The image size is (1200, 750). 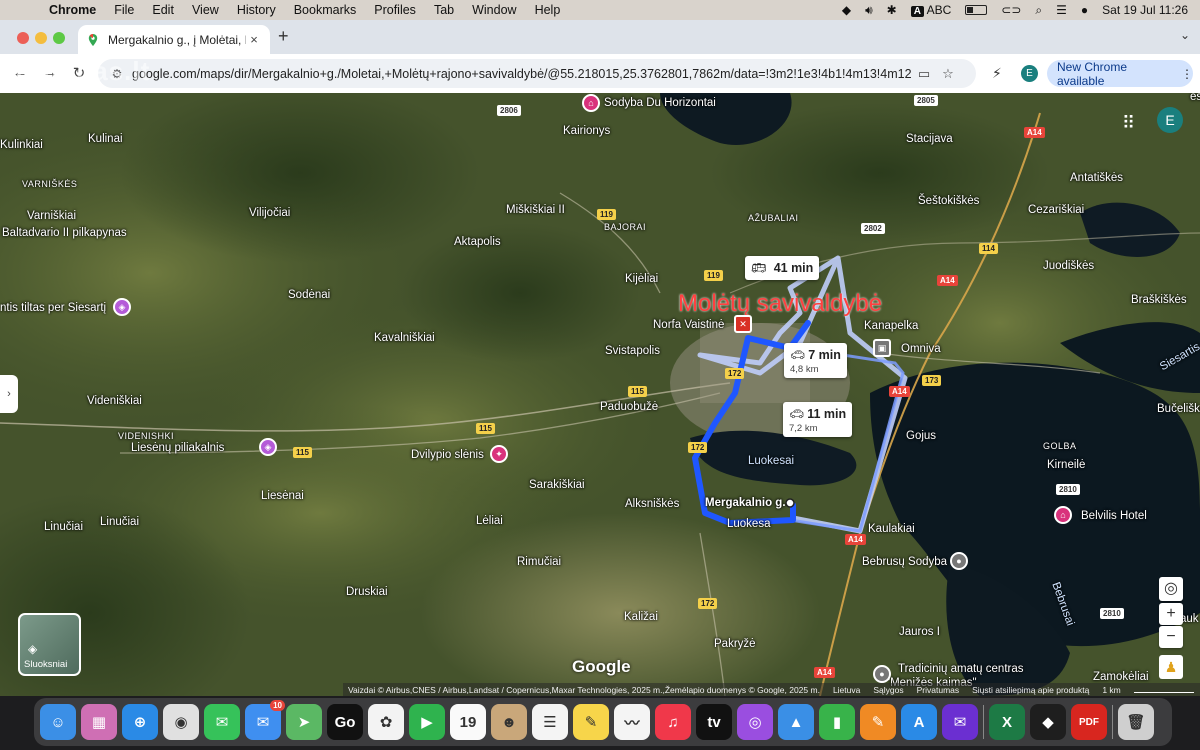 I want to click on map-label: Omniva, so click(x=921, y=349).